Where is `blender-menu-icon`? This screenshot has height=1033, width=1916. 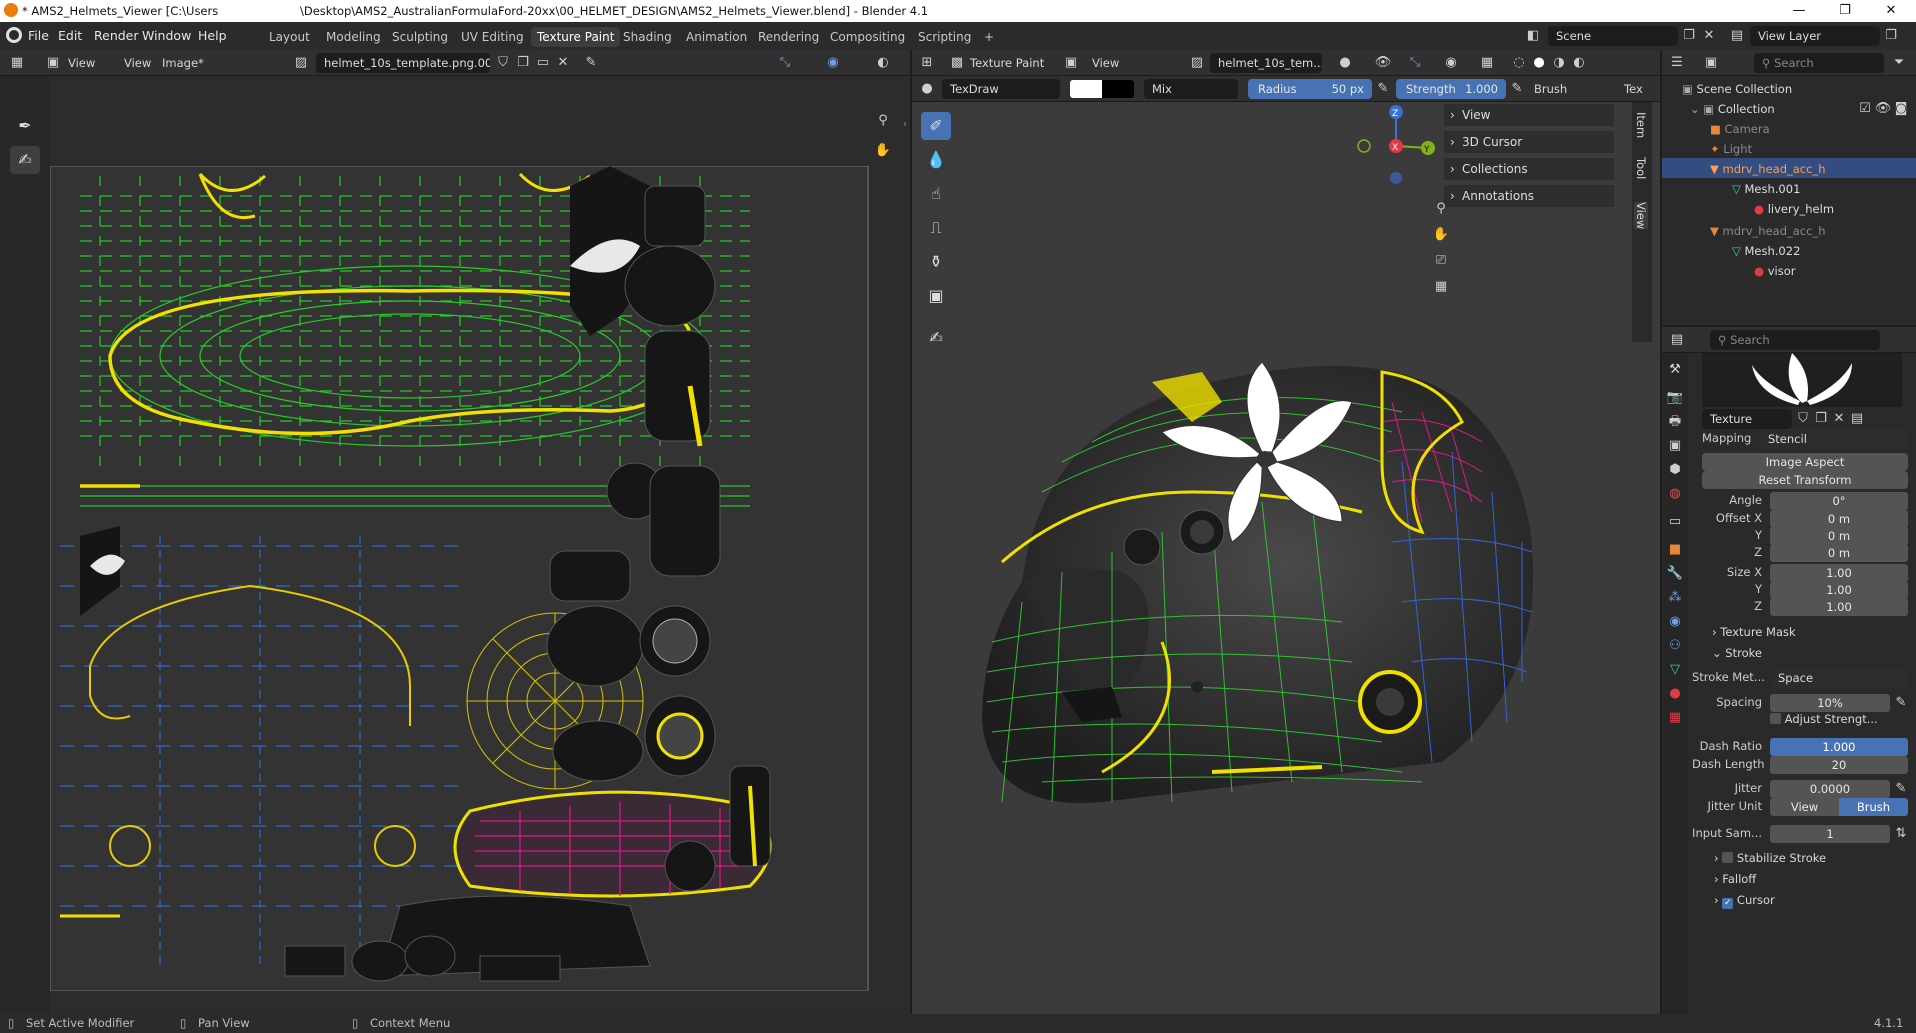
blender-menu-icon is located at coordinates (14, 35).